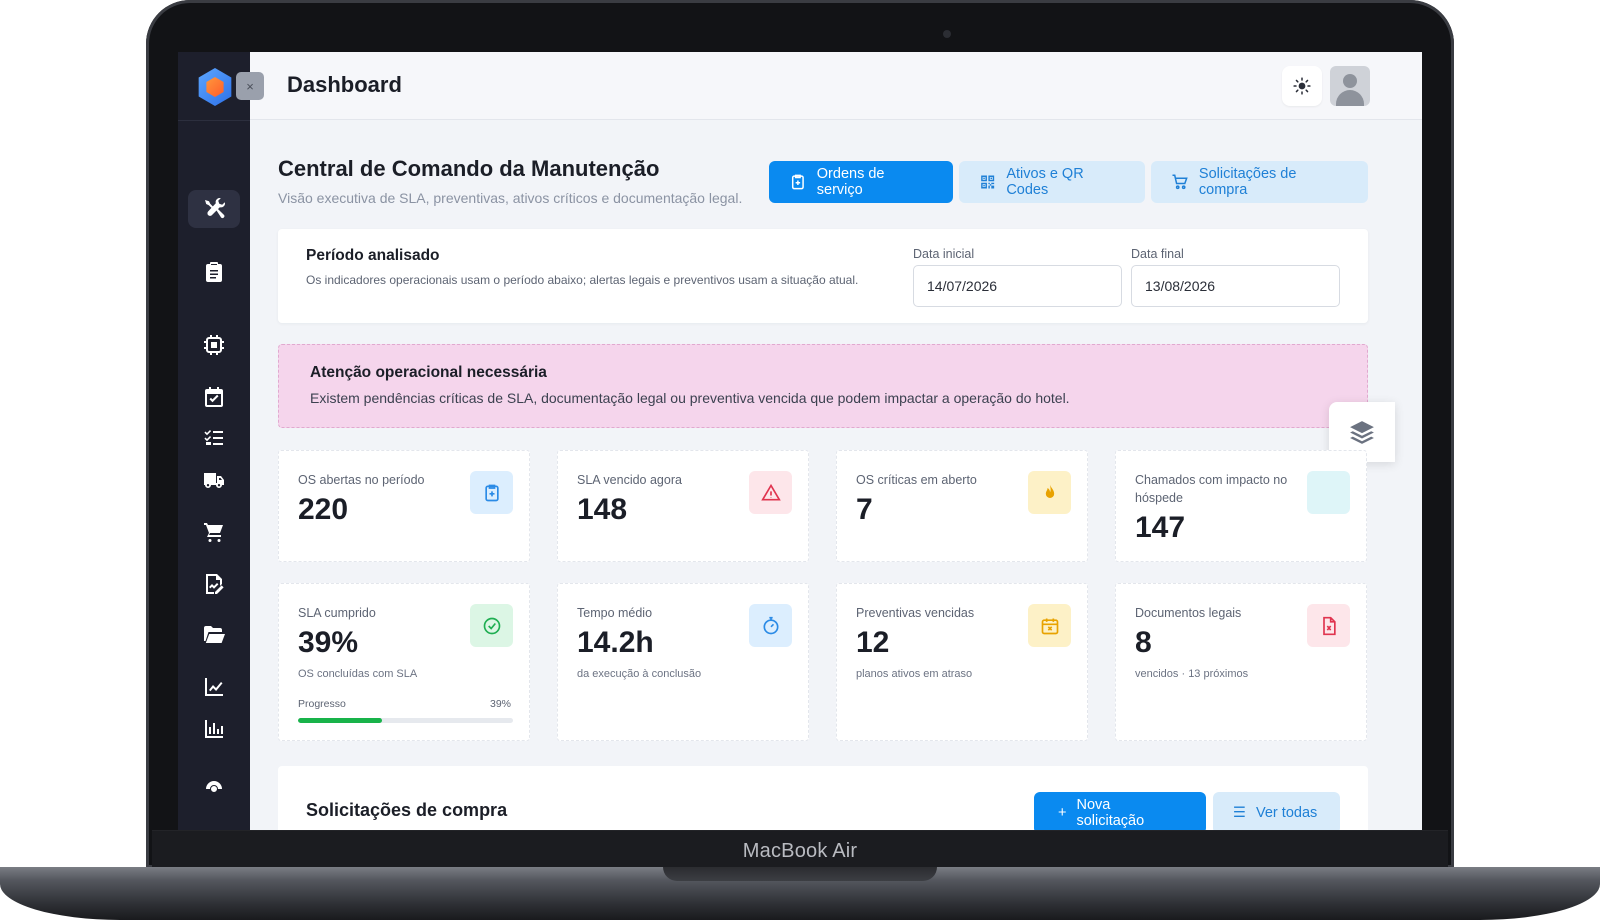 This screenshot has height=920, width=1600. Describe the element at coordinates (1328, 492) in the screenshot. I see `guest-icon` at that location.